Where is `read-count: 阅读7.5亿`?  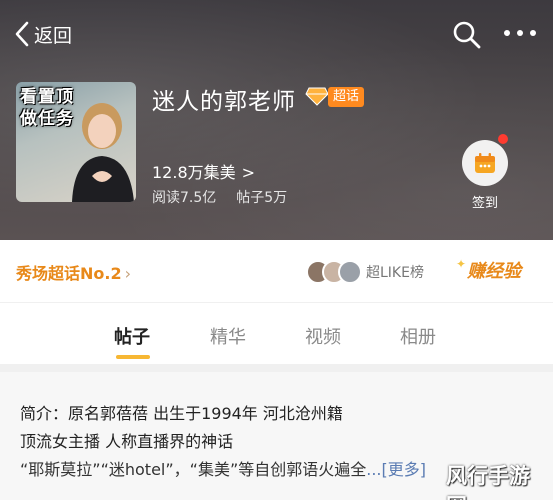 read-count: 阅读7.5亿 is located at coordinates (184, 198).